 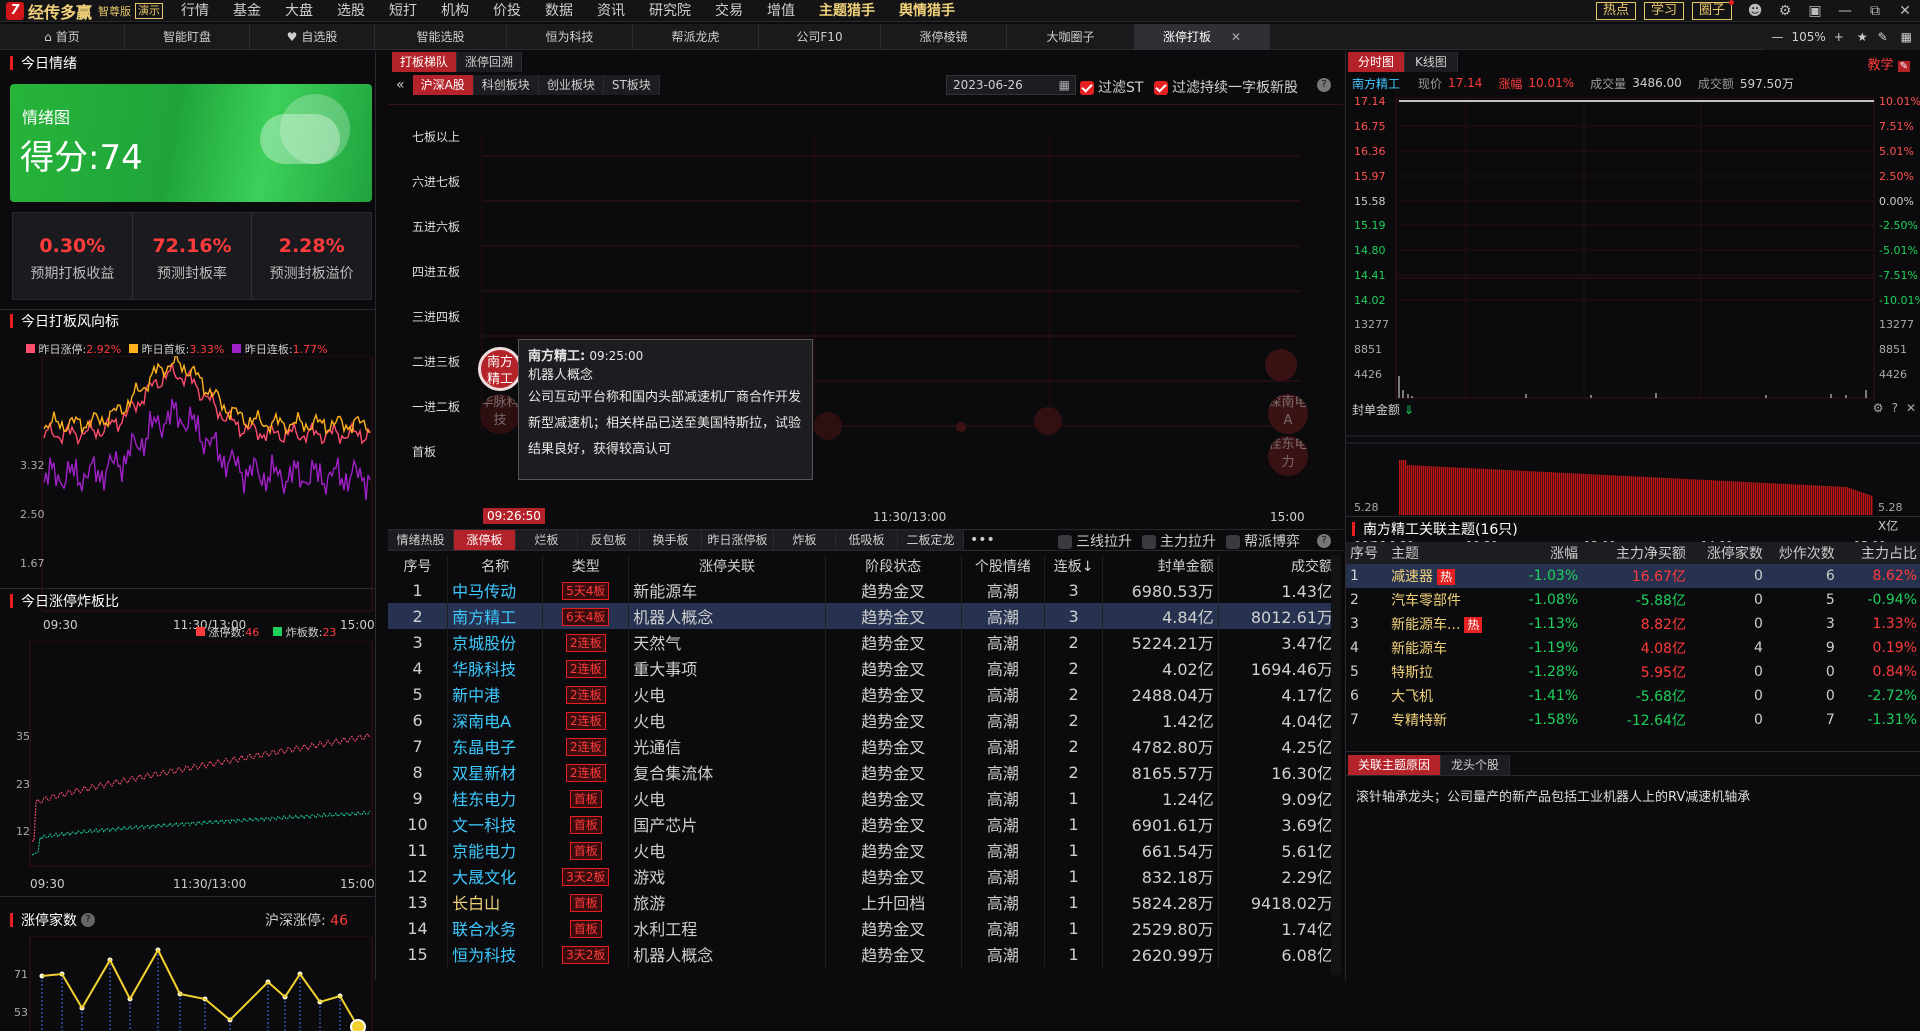 What do you see at coordinates (1712, 10) in the screenshot?
I see `circle-button: 圈子` at bounding box center [1712, 10].